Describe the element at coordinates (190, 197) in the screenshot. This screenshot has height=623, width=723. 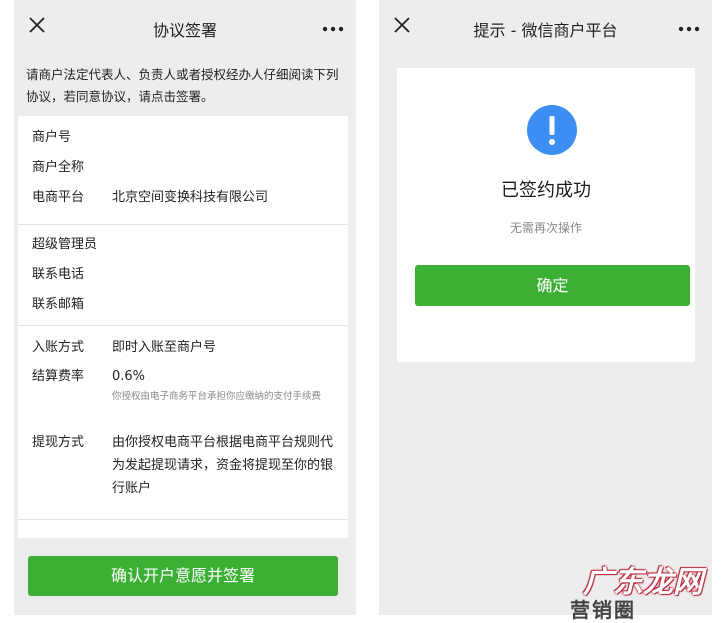
I see `platform-value: 北京空间变换科技有限公司` at that location.